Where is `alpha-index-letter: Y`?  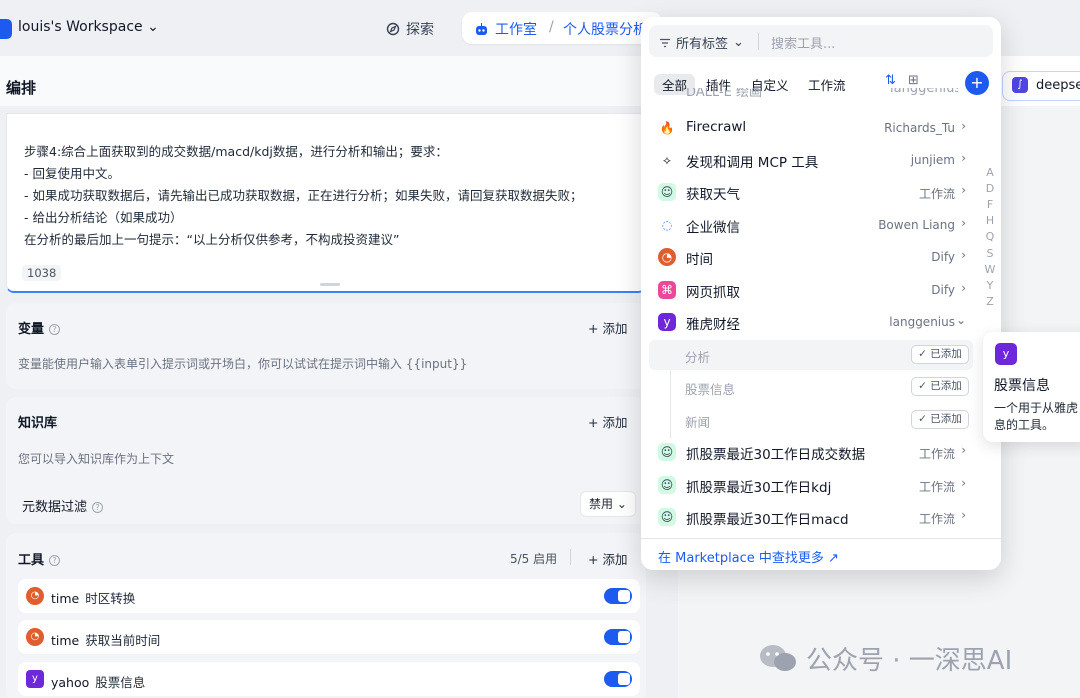 alpha-index-letter: Y is located at coordinates (990, 285).